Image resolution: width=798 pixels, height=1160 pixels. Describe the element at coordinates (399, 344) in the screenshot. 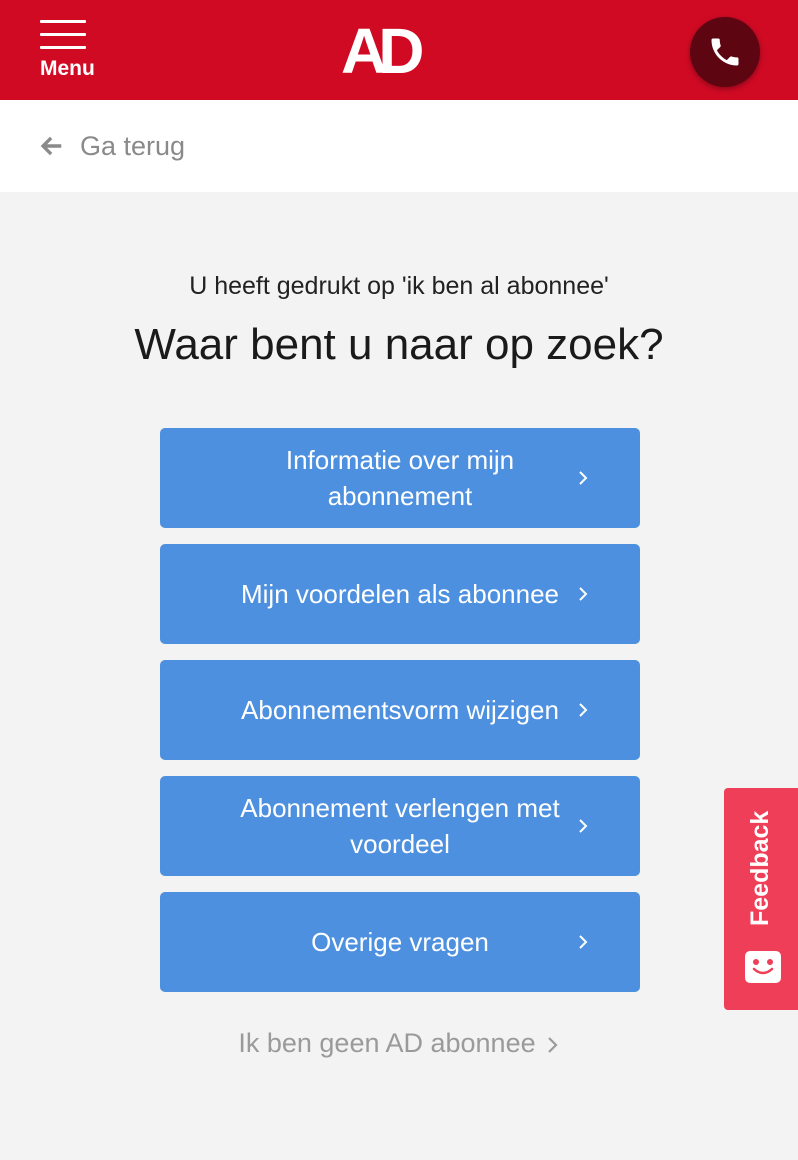

I see `page-title: Waar bent u naar op zoek?` at that location.